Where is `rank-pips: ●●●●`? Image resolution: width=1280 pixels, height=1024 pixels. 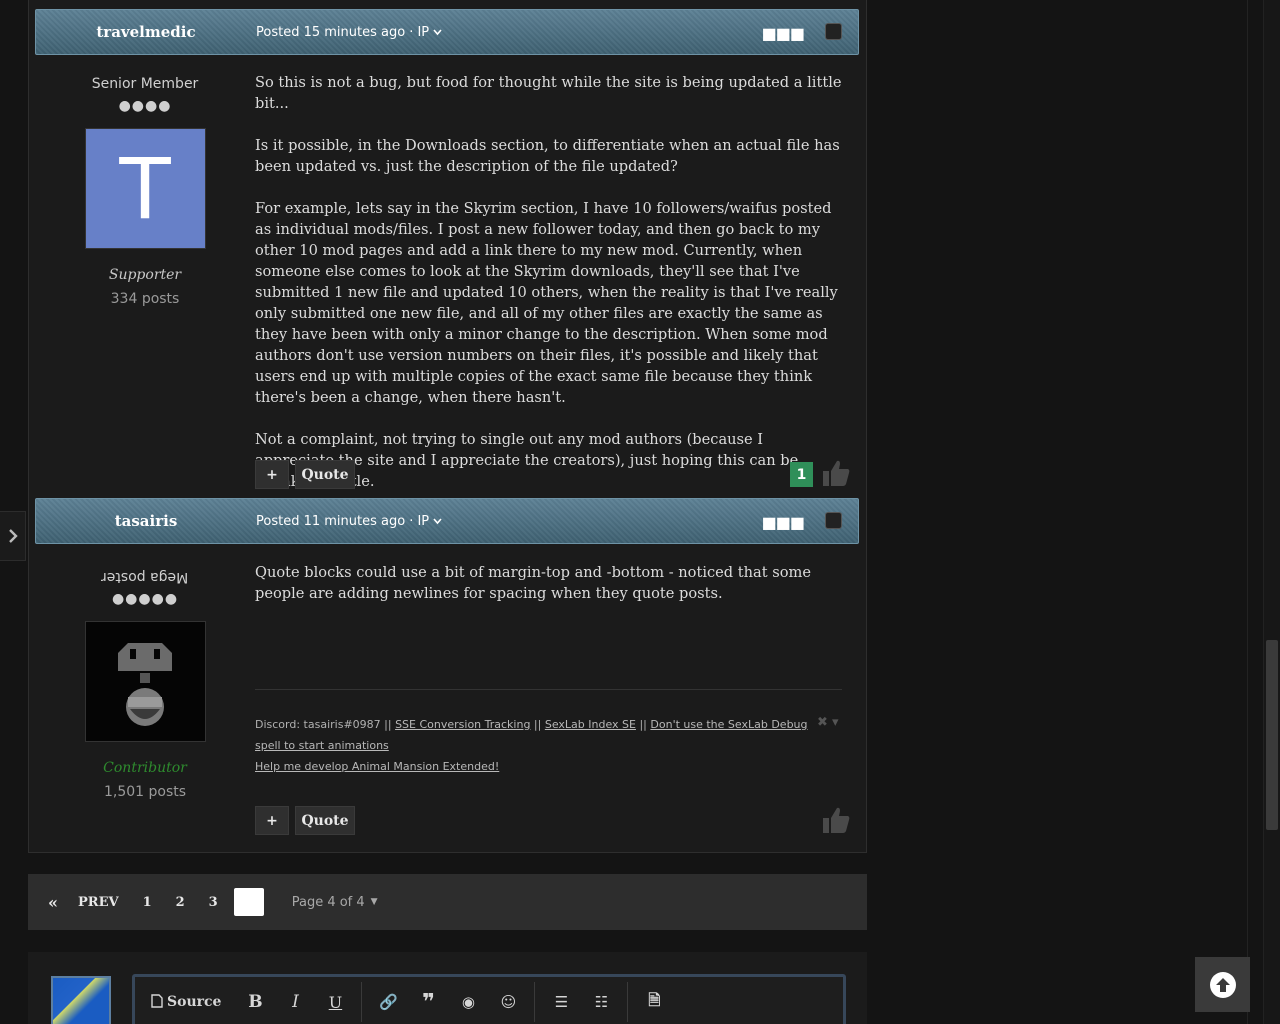 rank-pips: ●●●● is located at coordinates (145, 106).